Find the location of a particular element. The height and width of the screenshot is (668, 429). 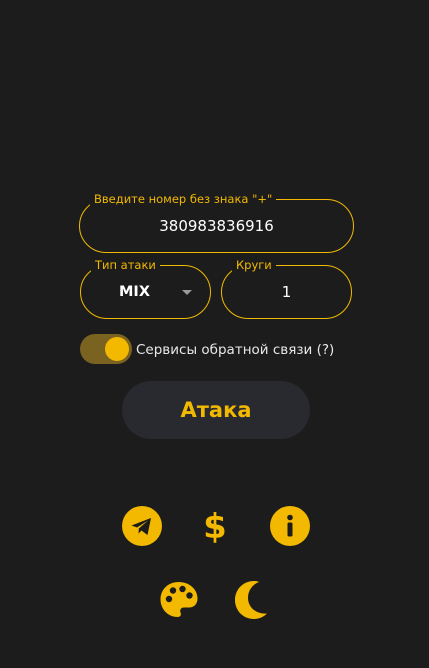

palette-icon is located at coordinates (179, 600).